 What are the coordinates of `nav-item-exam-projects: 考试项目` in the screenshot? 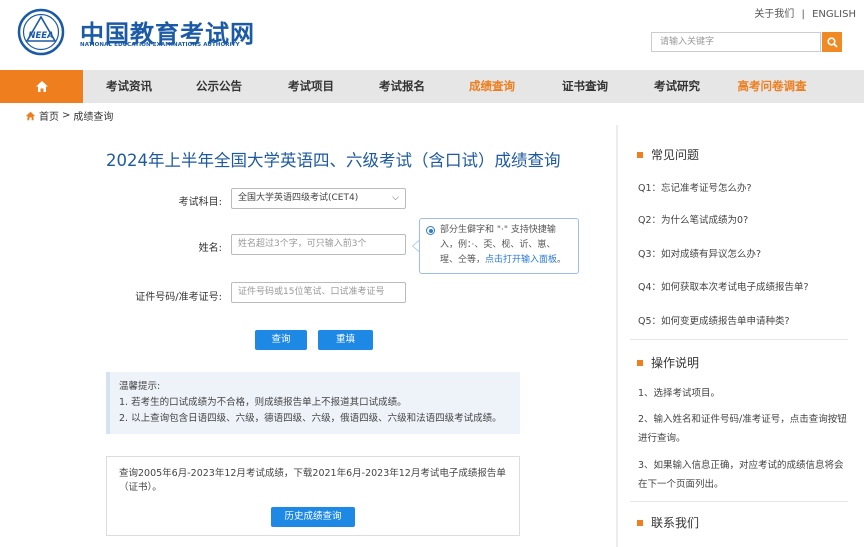 It's located at (311, 86).